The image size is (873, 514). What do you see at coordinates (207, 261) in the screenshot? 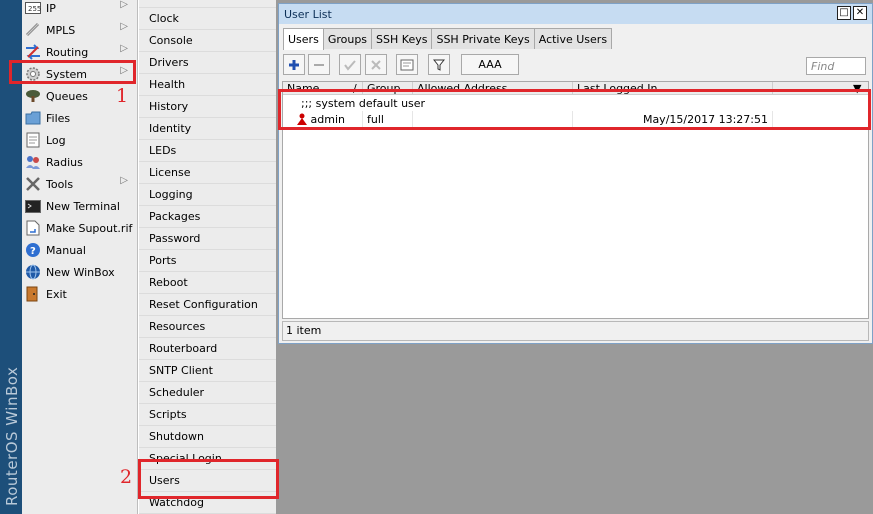
I see `submenu-item-ports: Ports` at bounding box center [207, 261].